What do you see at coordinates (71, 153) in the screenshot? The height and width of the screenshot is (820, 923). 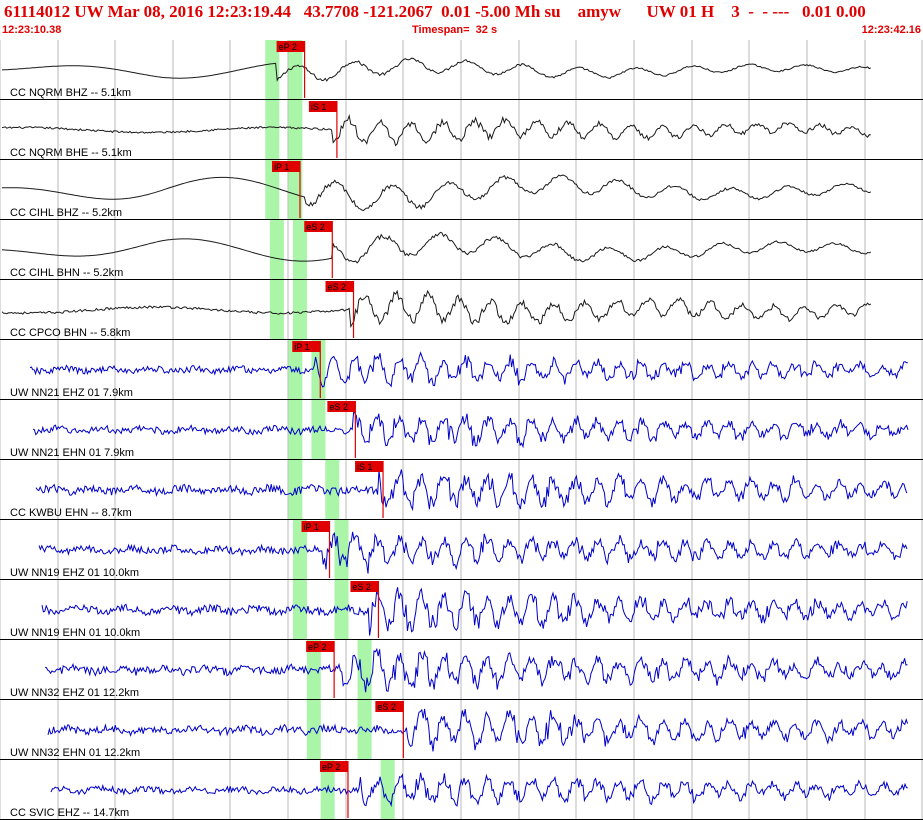 I see `station-label: CC NQRM BHE -- 5.1km` at bounding box center [71, 153].